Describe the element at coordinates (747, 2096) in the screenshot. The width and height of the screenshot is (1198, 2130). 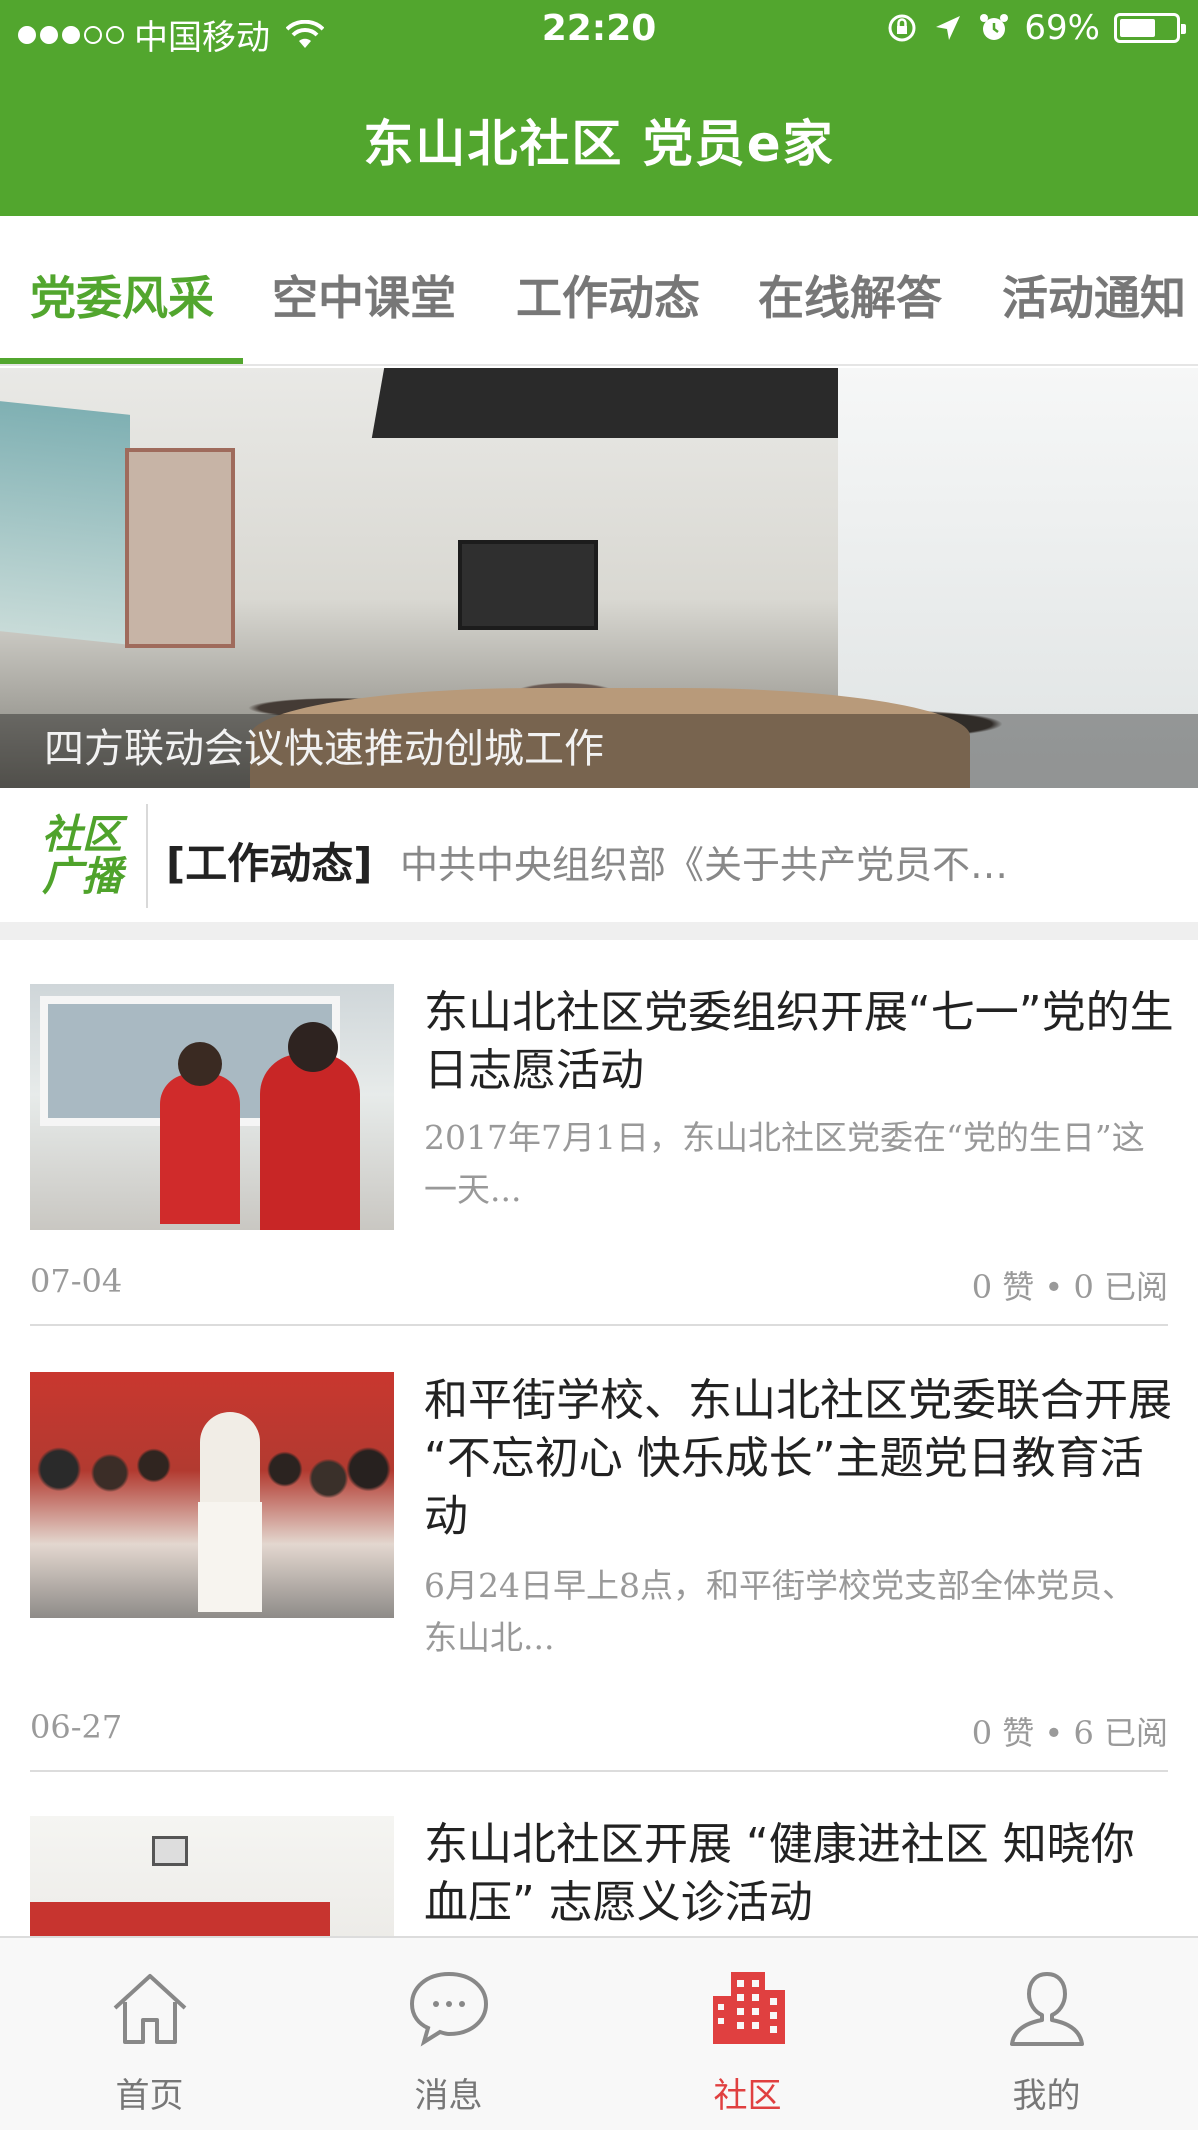
I see `tabbar-label: 社区` at that location.